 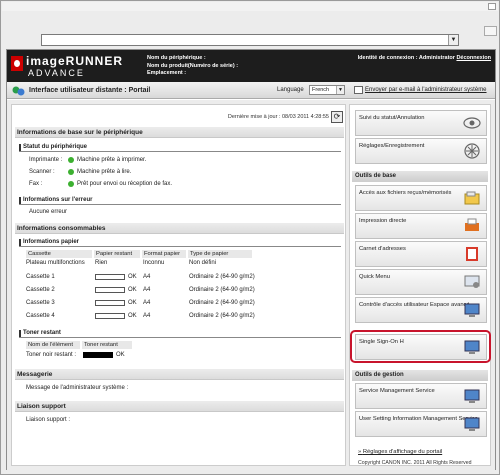 What do you see at coordinates (59, 254) in the screenshot?
I see `col-cassette: Cassette` at bounding box center [59, 254].